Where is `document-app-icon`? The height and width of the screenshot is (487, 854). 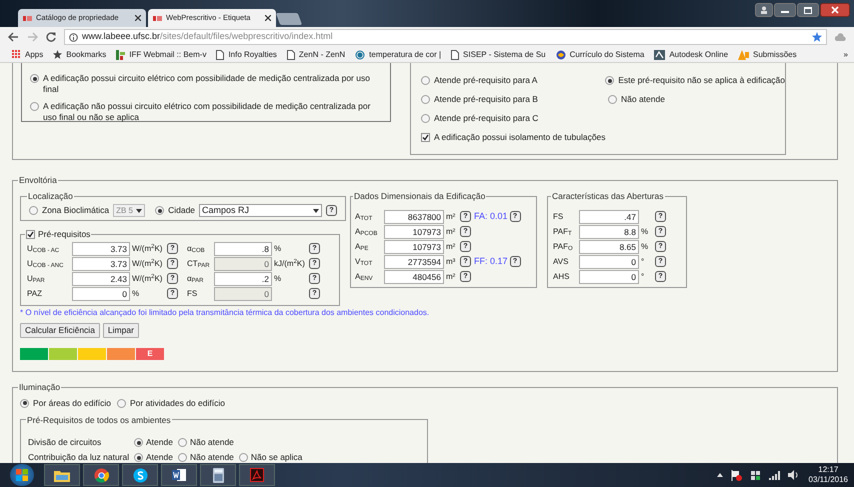 document-app-icon is located at coordinates (179, 475).